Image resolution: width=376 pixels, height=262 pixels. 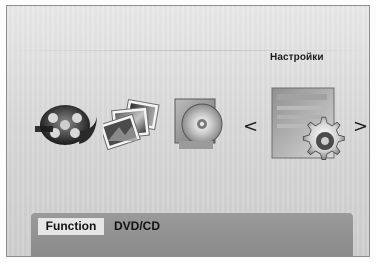 What do you see at coordinates (297, 57) in the screenshot?
I see `selected-item-label: Настройки` at bounding box center [297, 57].